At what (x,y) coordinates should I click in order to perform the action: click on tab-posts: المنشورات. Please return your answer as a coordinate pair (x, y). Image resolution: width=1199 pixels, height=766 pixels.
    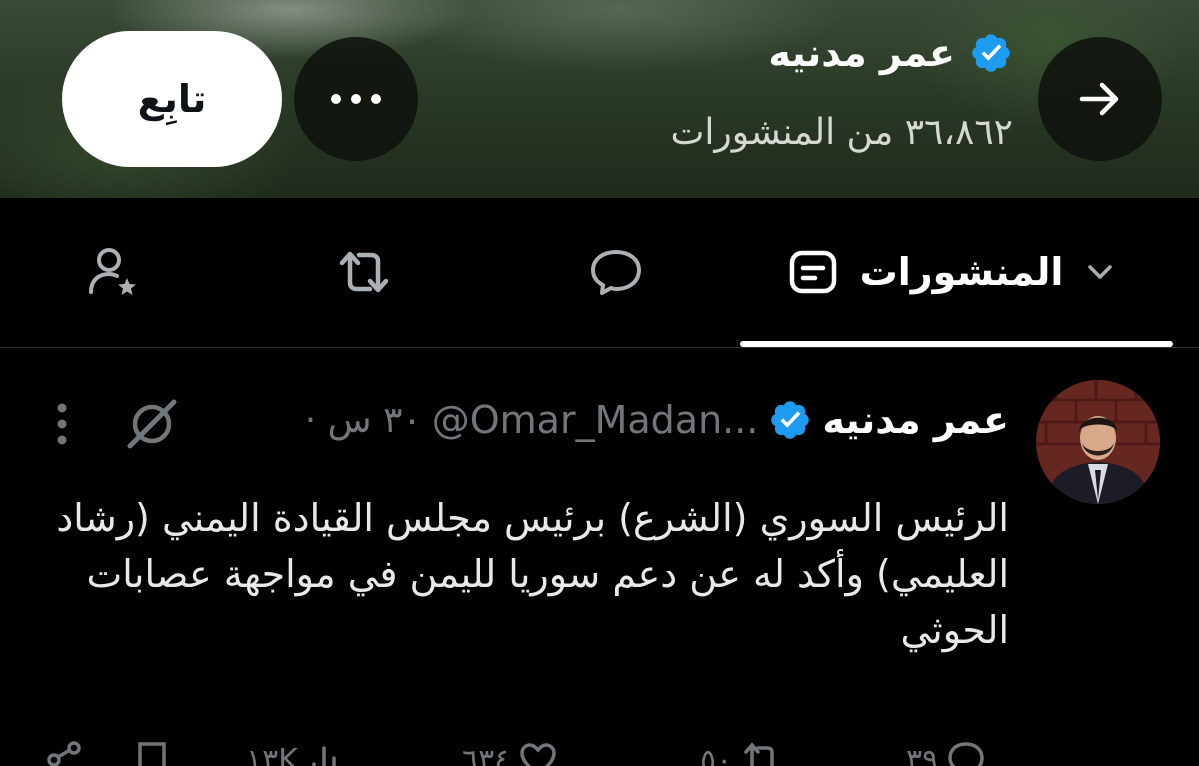
    Looking at the image, I should click on (956, 272).